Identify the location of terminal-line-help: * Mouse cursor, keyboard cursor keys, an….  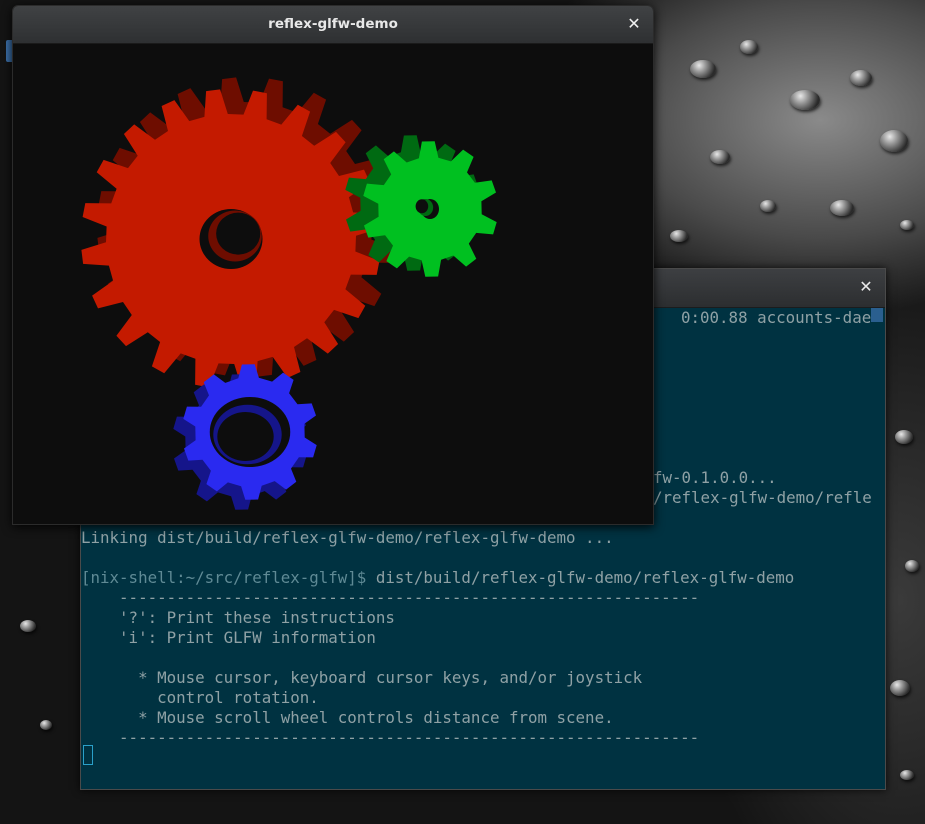
(362, 677).